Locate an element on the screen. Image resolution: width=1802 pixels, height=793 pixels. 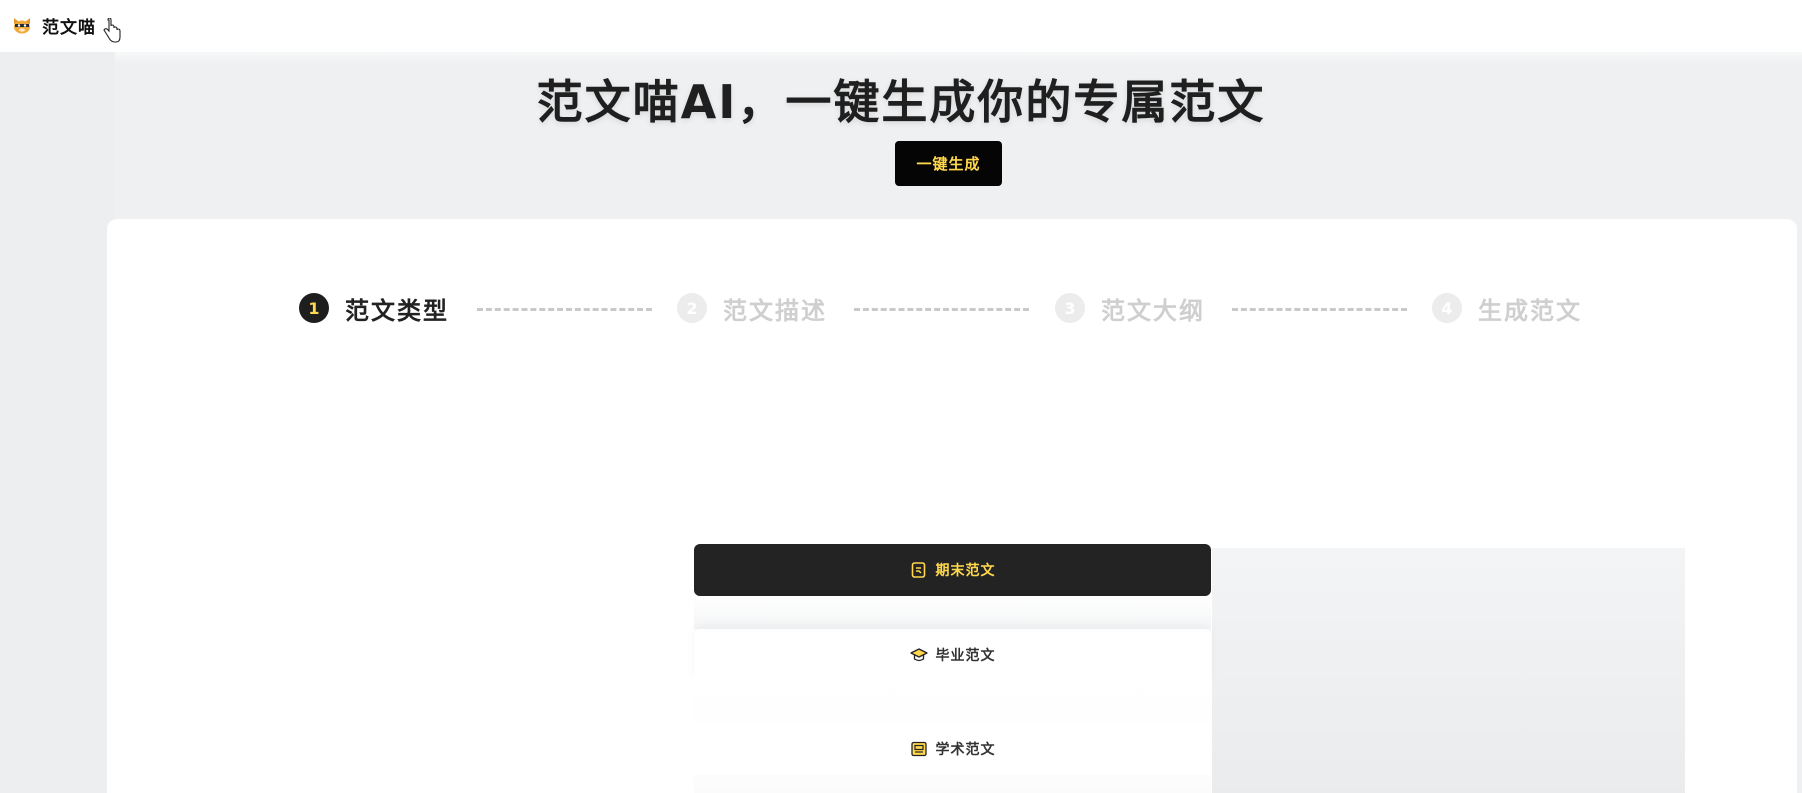
essay-type-graduation: 毕业范文 is located at coordinates (952, 655).